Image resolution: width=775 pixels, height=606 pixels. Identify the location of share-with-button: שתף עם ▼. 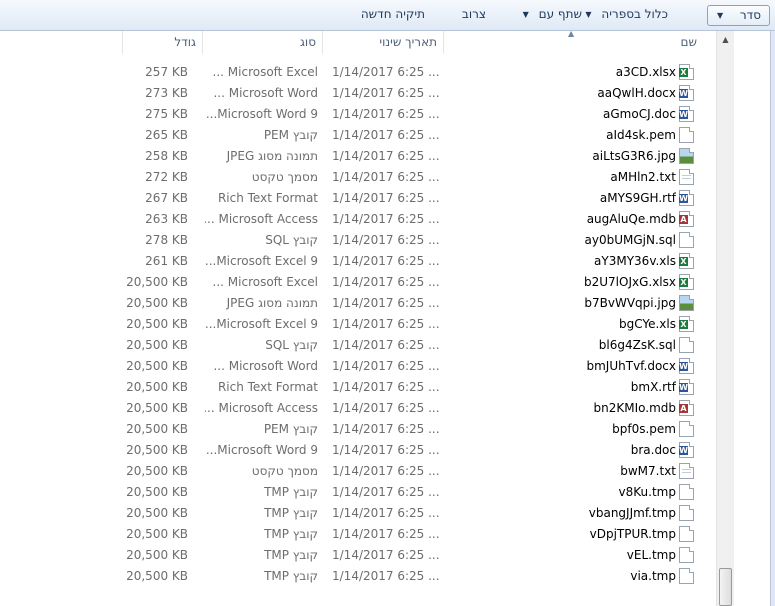
(552, 15).